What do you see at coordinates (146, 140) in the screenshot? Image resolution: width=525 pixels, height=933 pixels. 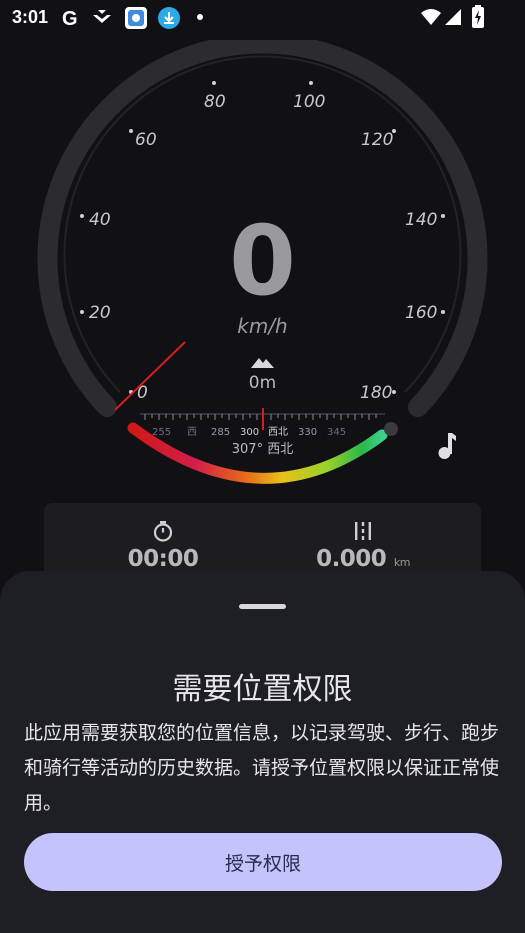 I see `scale-label-60: 60` at bounding box center [146, 140].